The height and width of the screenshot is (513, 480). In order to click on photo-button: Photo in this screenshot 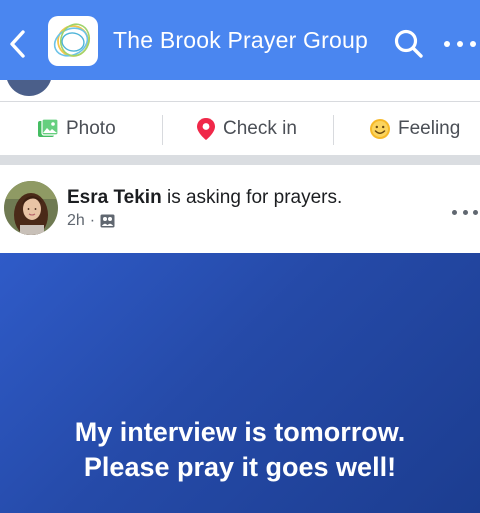, I will do `click(76, 129)`.